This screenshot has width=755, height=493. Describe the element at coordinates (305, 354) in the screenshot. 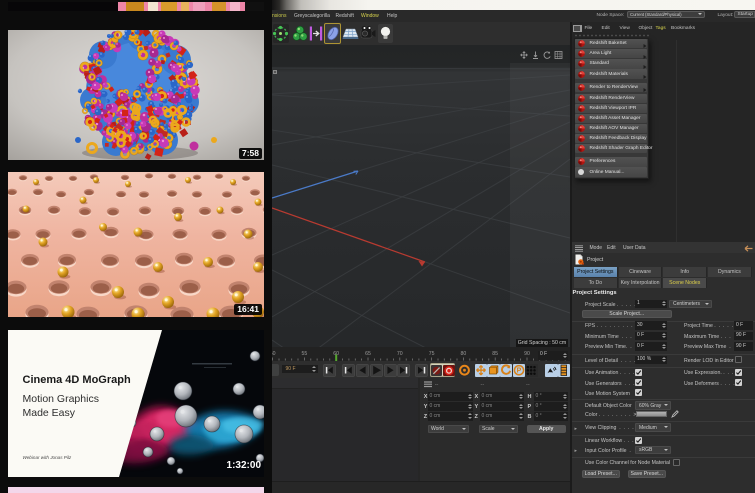

I see `svg-text: 55` at that location.